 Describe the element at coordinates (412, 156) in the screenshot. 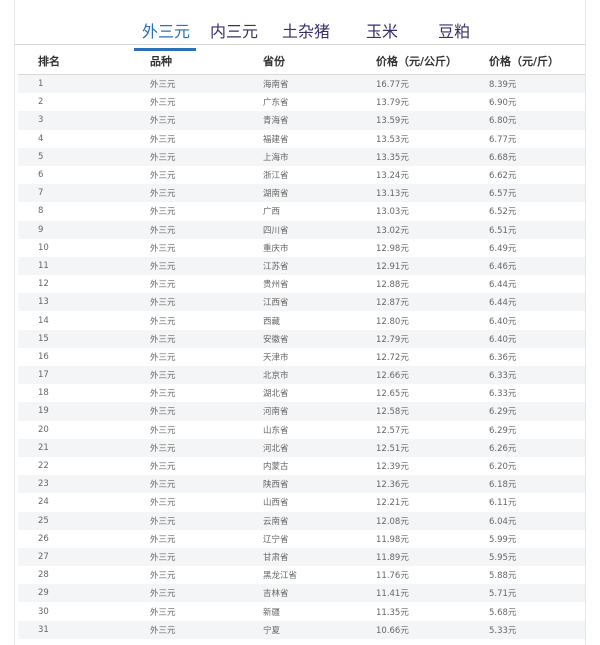

I see `cell-price-kg: 13.35元` at that location.